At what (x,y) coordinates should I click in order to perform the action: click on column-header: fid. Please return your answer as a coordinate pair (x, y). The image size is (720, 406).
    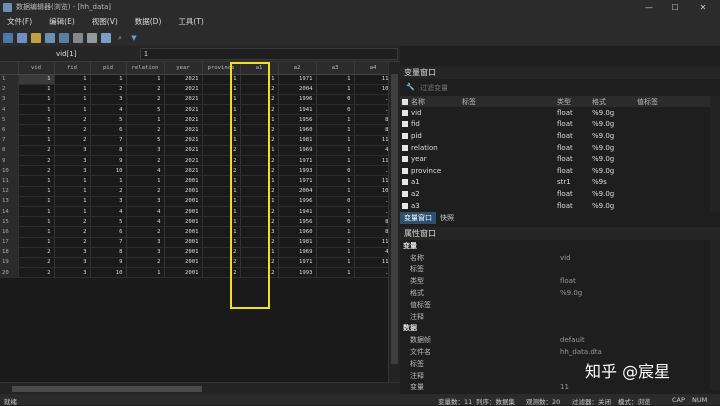
    Looking at the image, I should click on (72, 68).